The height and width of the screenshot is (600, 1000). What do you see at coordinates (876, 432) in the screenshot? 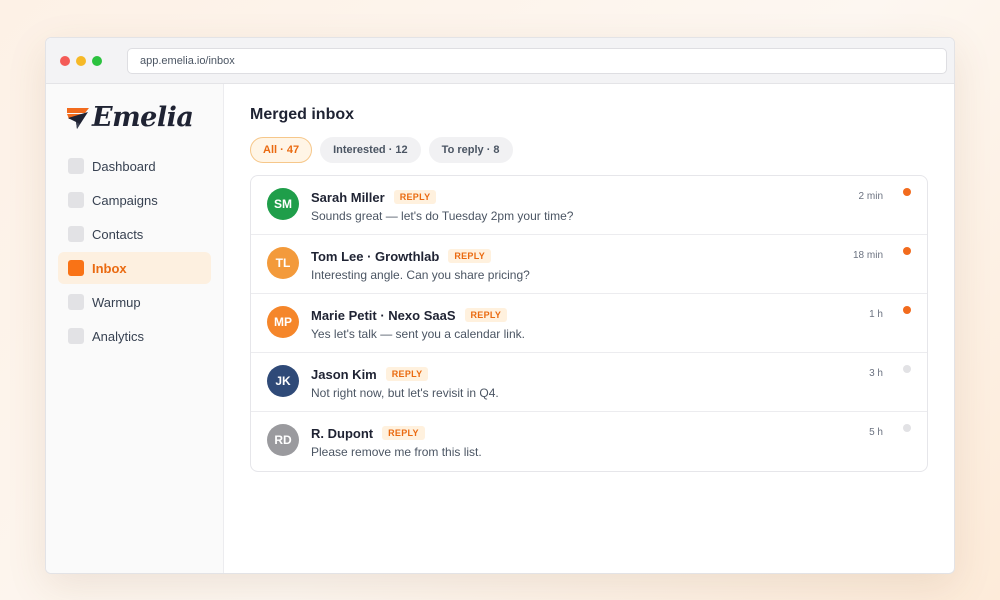
I see `message-time: 5 h` at bounding box center [876, 432].